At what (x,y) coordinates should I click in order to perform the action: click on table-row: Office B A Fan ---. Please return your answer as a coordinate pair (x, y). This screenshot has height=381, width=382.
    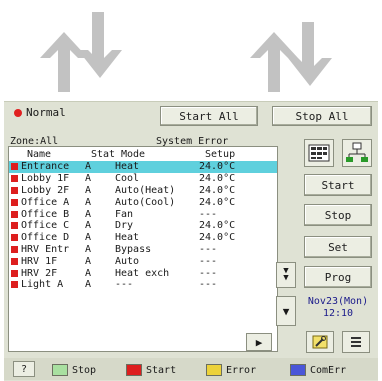
    Looking at the image, I should click on (143, 214).